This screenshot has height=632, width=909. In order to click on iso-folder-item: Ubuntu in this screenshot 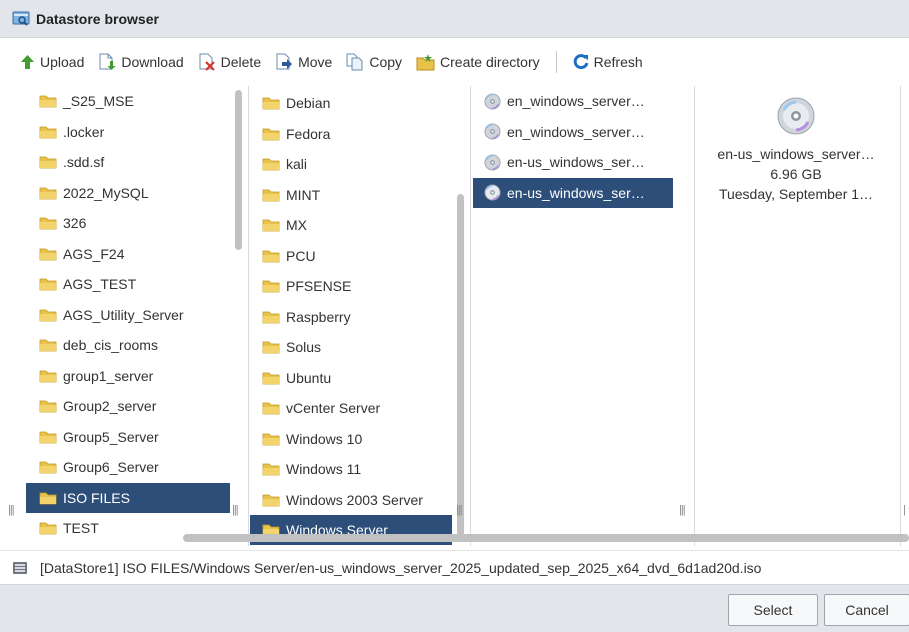, I will do `click(351, 378)`.